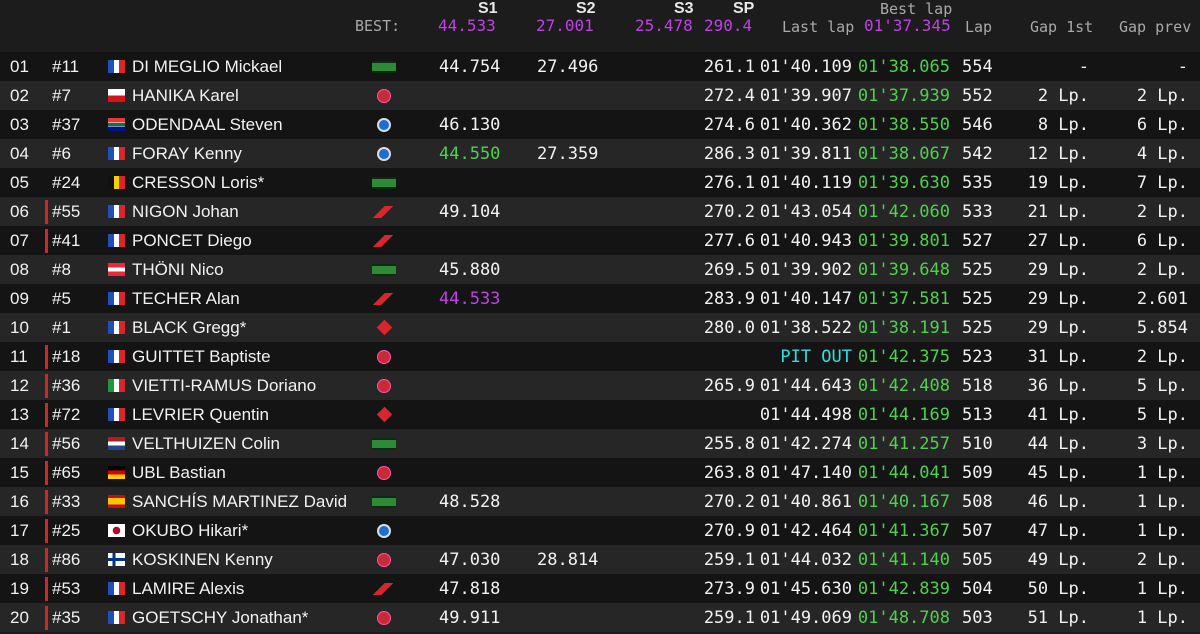 The height and width of the screenshot is (634, 1200). I want to click on sector1-time: 46.130, so click(470, 125).